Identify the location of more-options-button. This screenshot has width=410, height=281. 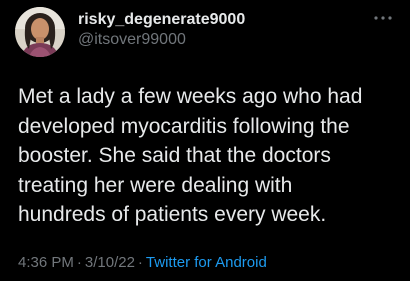
(383, 18).